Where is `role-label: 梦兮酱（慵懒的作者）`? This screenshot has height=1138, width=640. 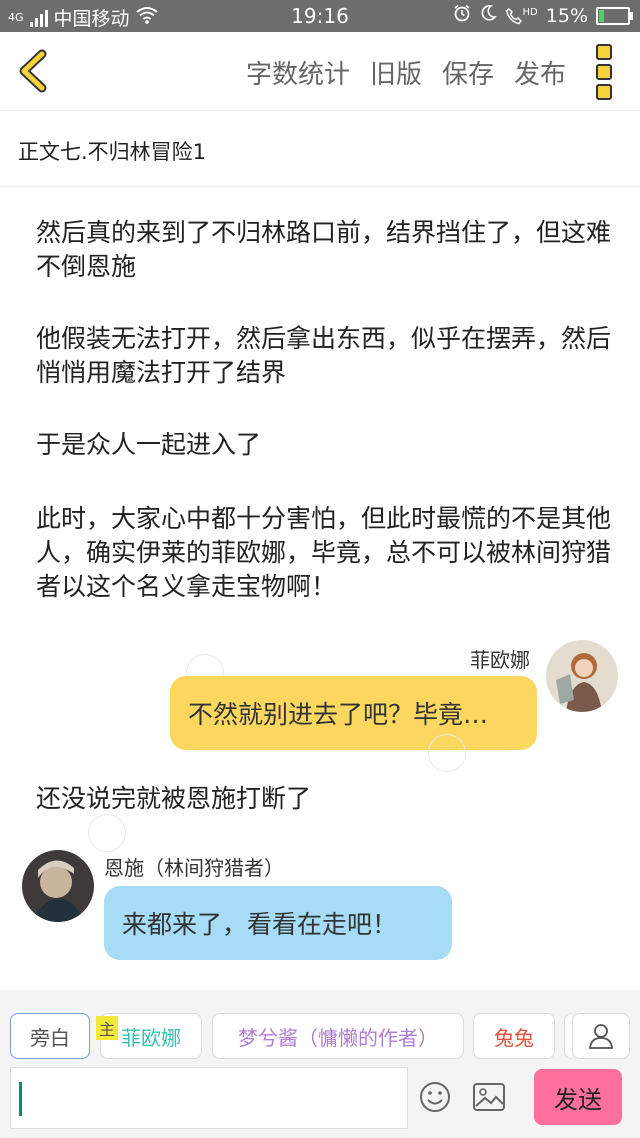
role-label: 梦兮酱（慵懒的作者） is located at coordinates (338, 1037).